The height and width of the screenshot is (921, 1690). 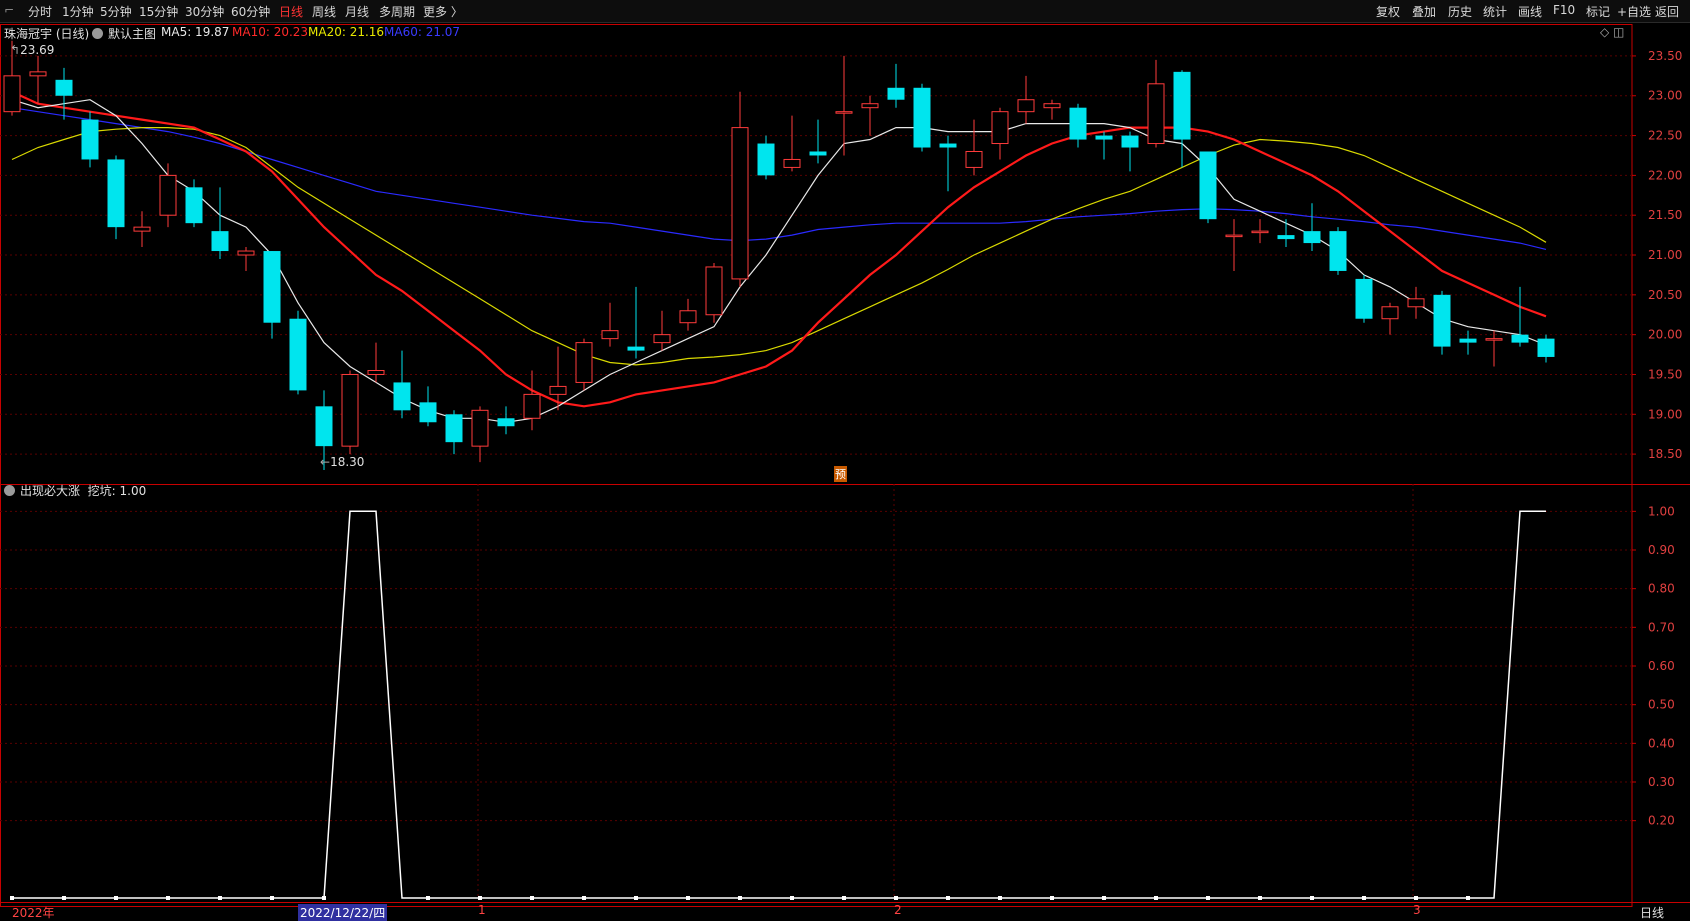 I want to click on indicator-y-tick-label: 0.80, so click(x=1661, y=589).